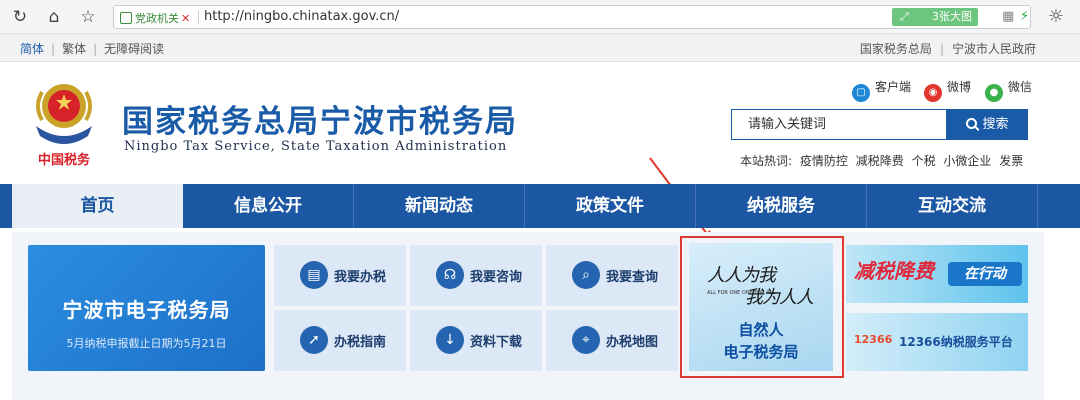 This screenshot has height=400, width=1080. I want to click on image-preview-button: ⤢ 3张大图, so click(935, 17).